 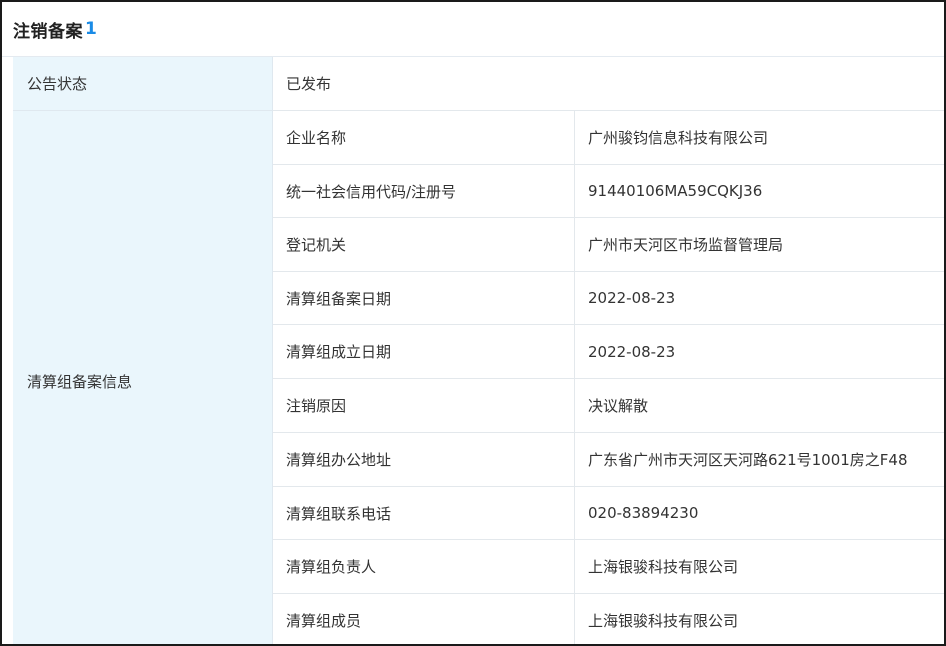 What do you see at coordinates (759, 619) in the screenshot?
I see `value-cell-members: 上海银骏科技有限公司` at bounding box center [759, 619].